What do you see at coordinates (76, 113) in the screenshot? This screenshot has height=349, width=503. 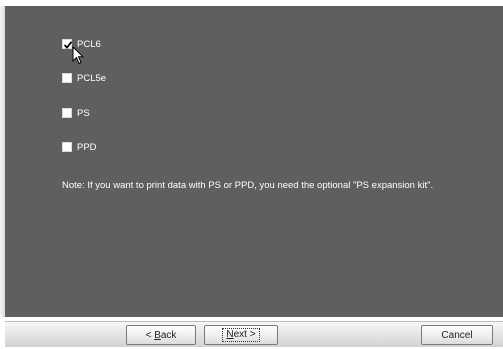 I see `option-ps: PS` at bounding box center [76, 113].